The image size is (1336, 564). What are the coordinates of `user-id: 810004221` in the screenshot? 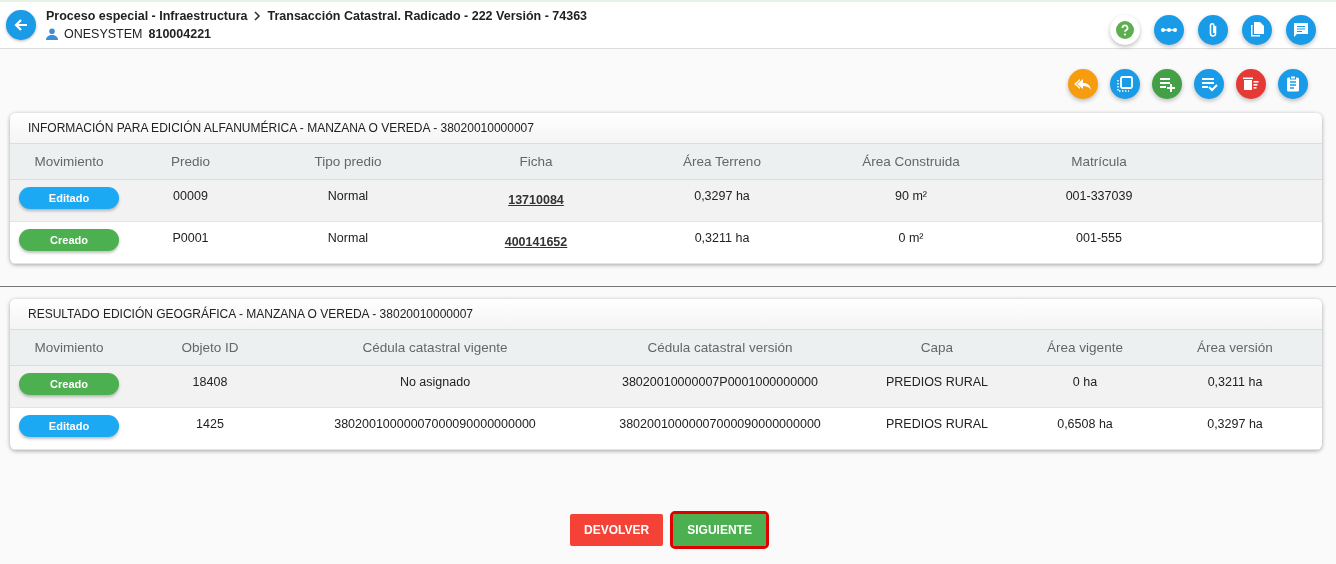 It's located at (180, 34).